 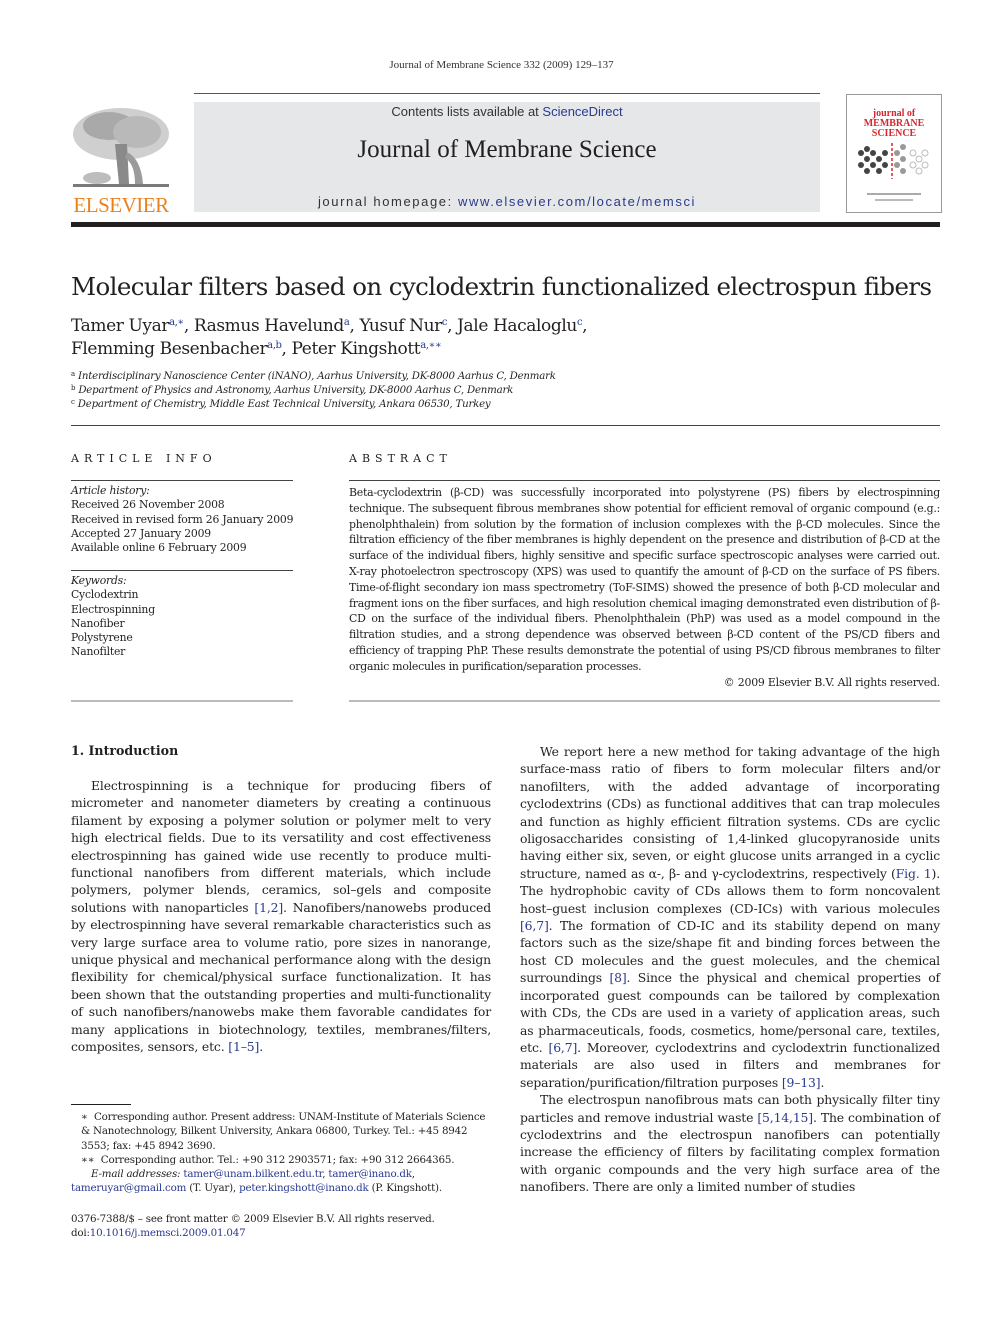 What do you see at coordinates (431, 345) in the screenshot?
I see `author-affil-sup: a,∗∗` at bounding box center [431, 345].